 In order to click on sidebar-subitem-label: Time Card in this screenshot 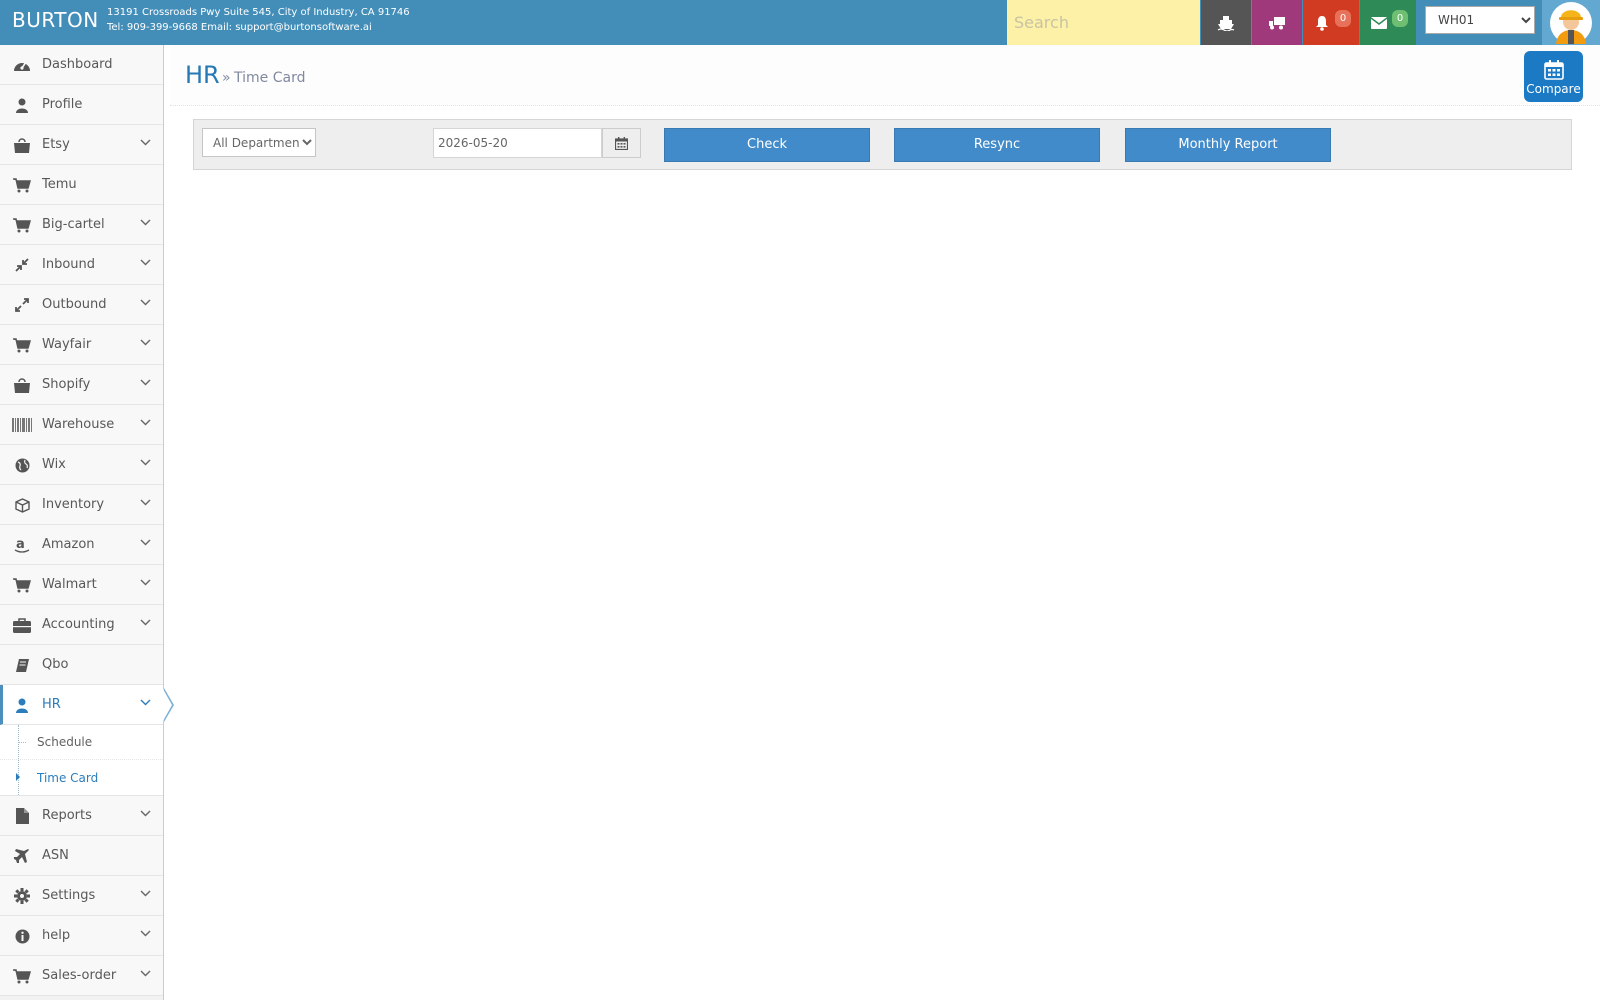, I will do `click(68, 777)`.